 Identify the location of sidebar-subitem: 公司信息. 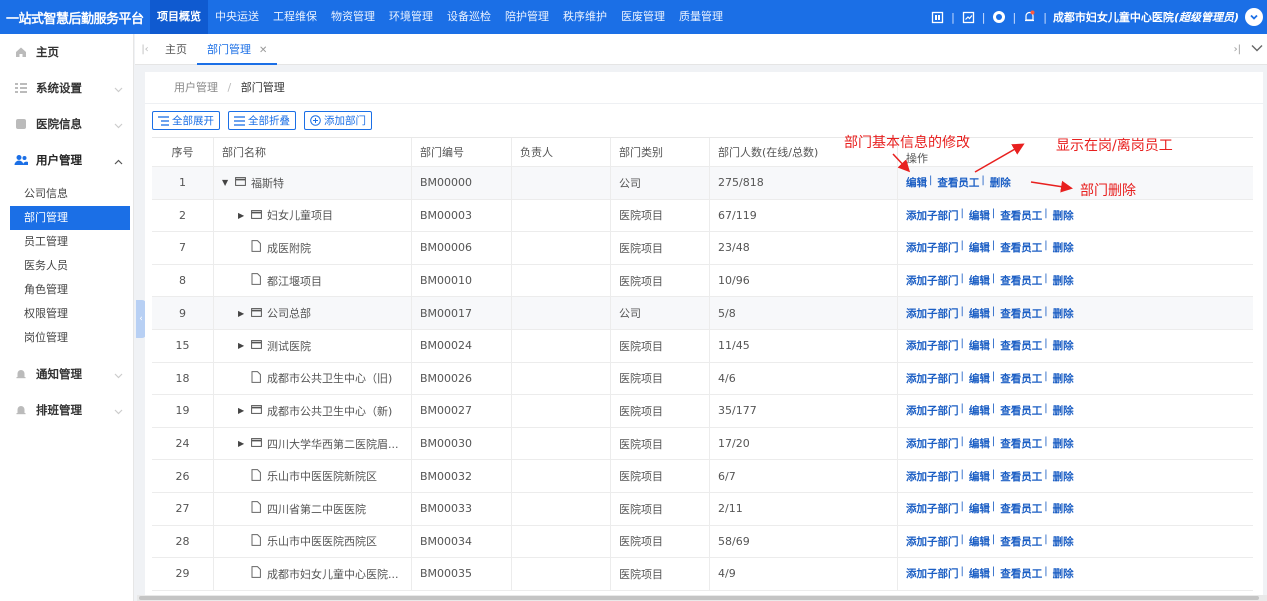
(66, 194).